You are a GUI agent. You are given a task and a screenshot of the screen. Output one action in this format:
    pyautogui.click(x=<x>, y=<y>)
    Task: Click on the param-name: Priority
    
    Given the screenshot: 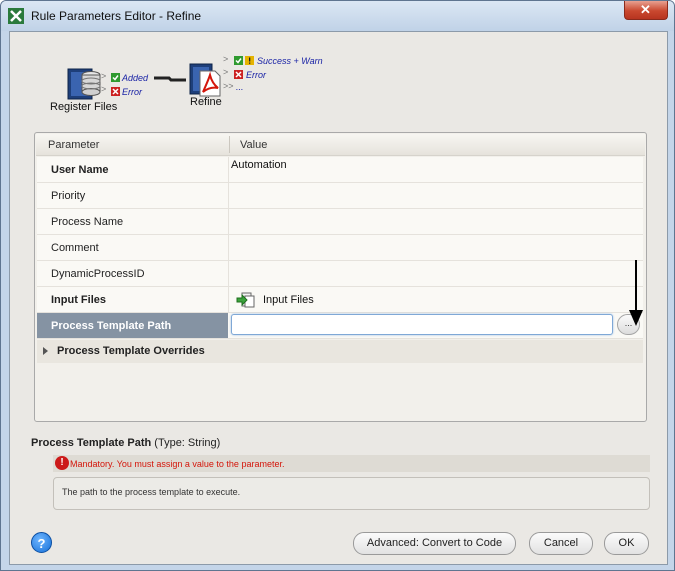 What is the action you would take?
    pyautogui.click(x=68, y=196)
    